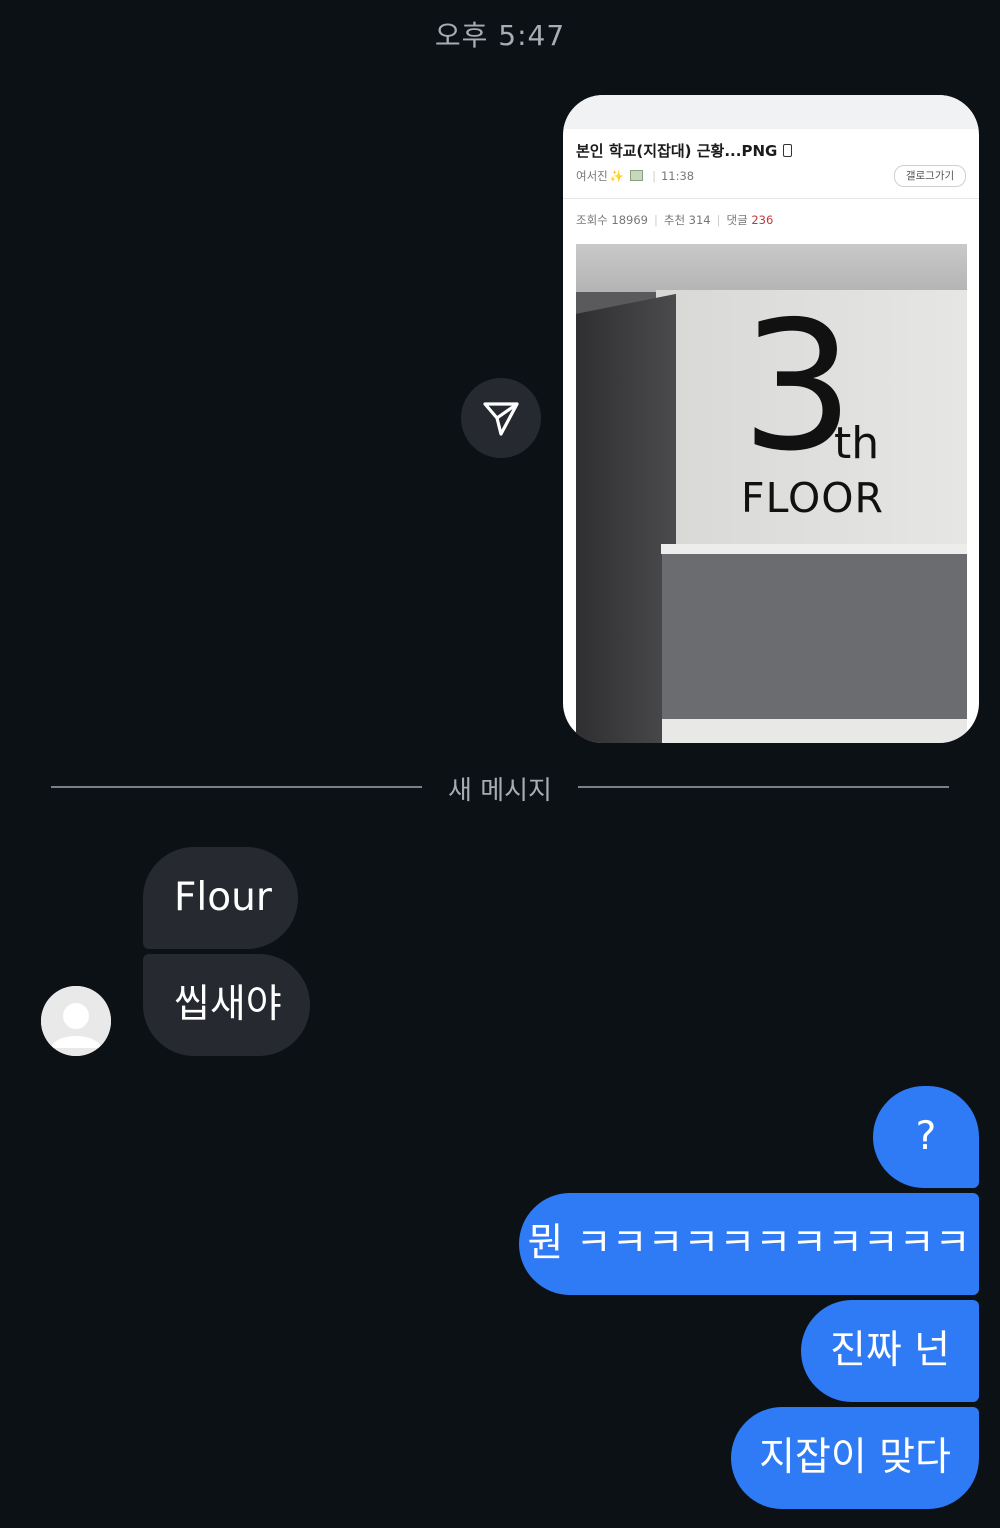  I want to click on avatar, so click(76, 1021).